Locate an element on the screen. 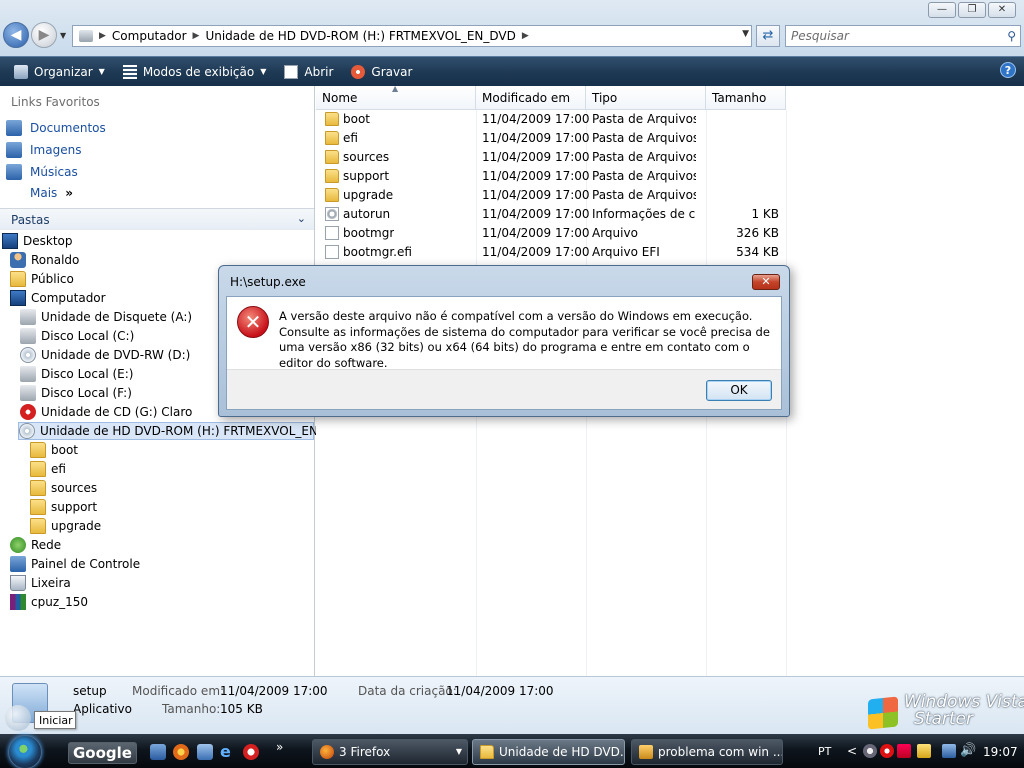  maximize-button: ❐ is located at coordinates (972, 10).